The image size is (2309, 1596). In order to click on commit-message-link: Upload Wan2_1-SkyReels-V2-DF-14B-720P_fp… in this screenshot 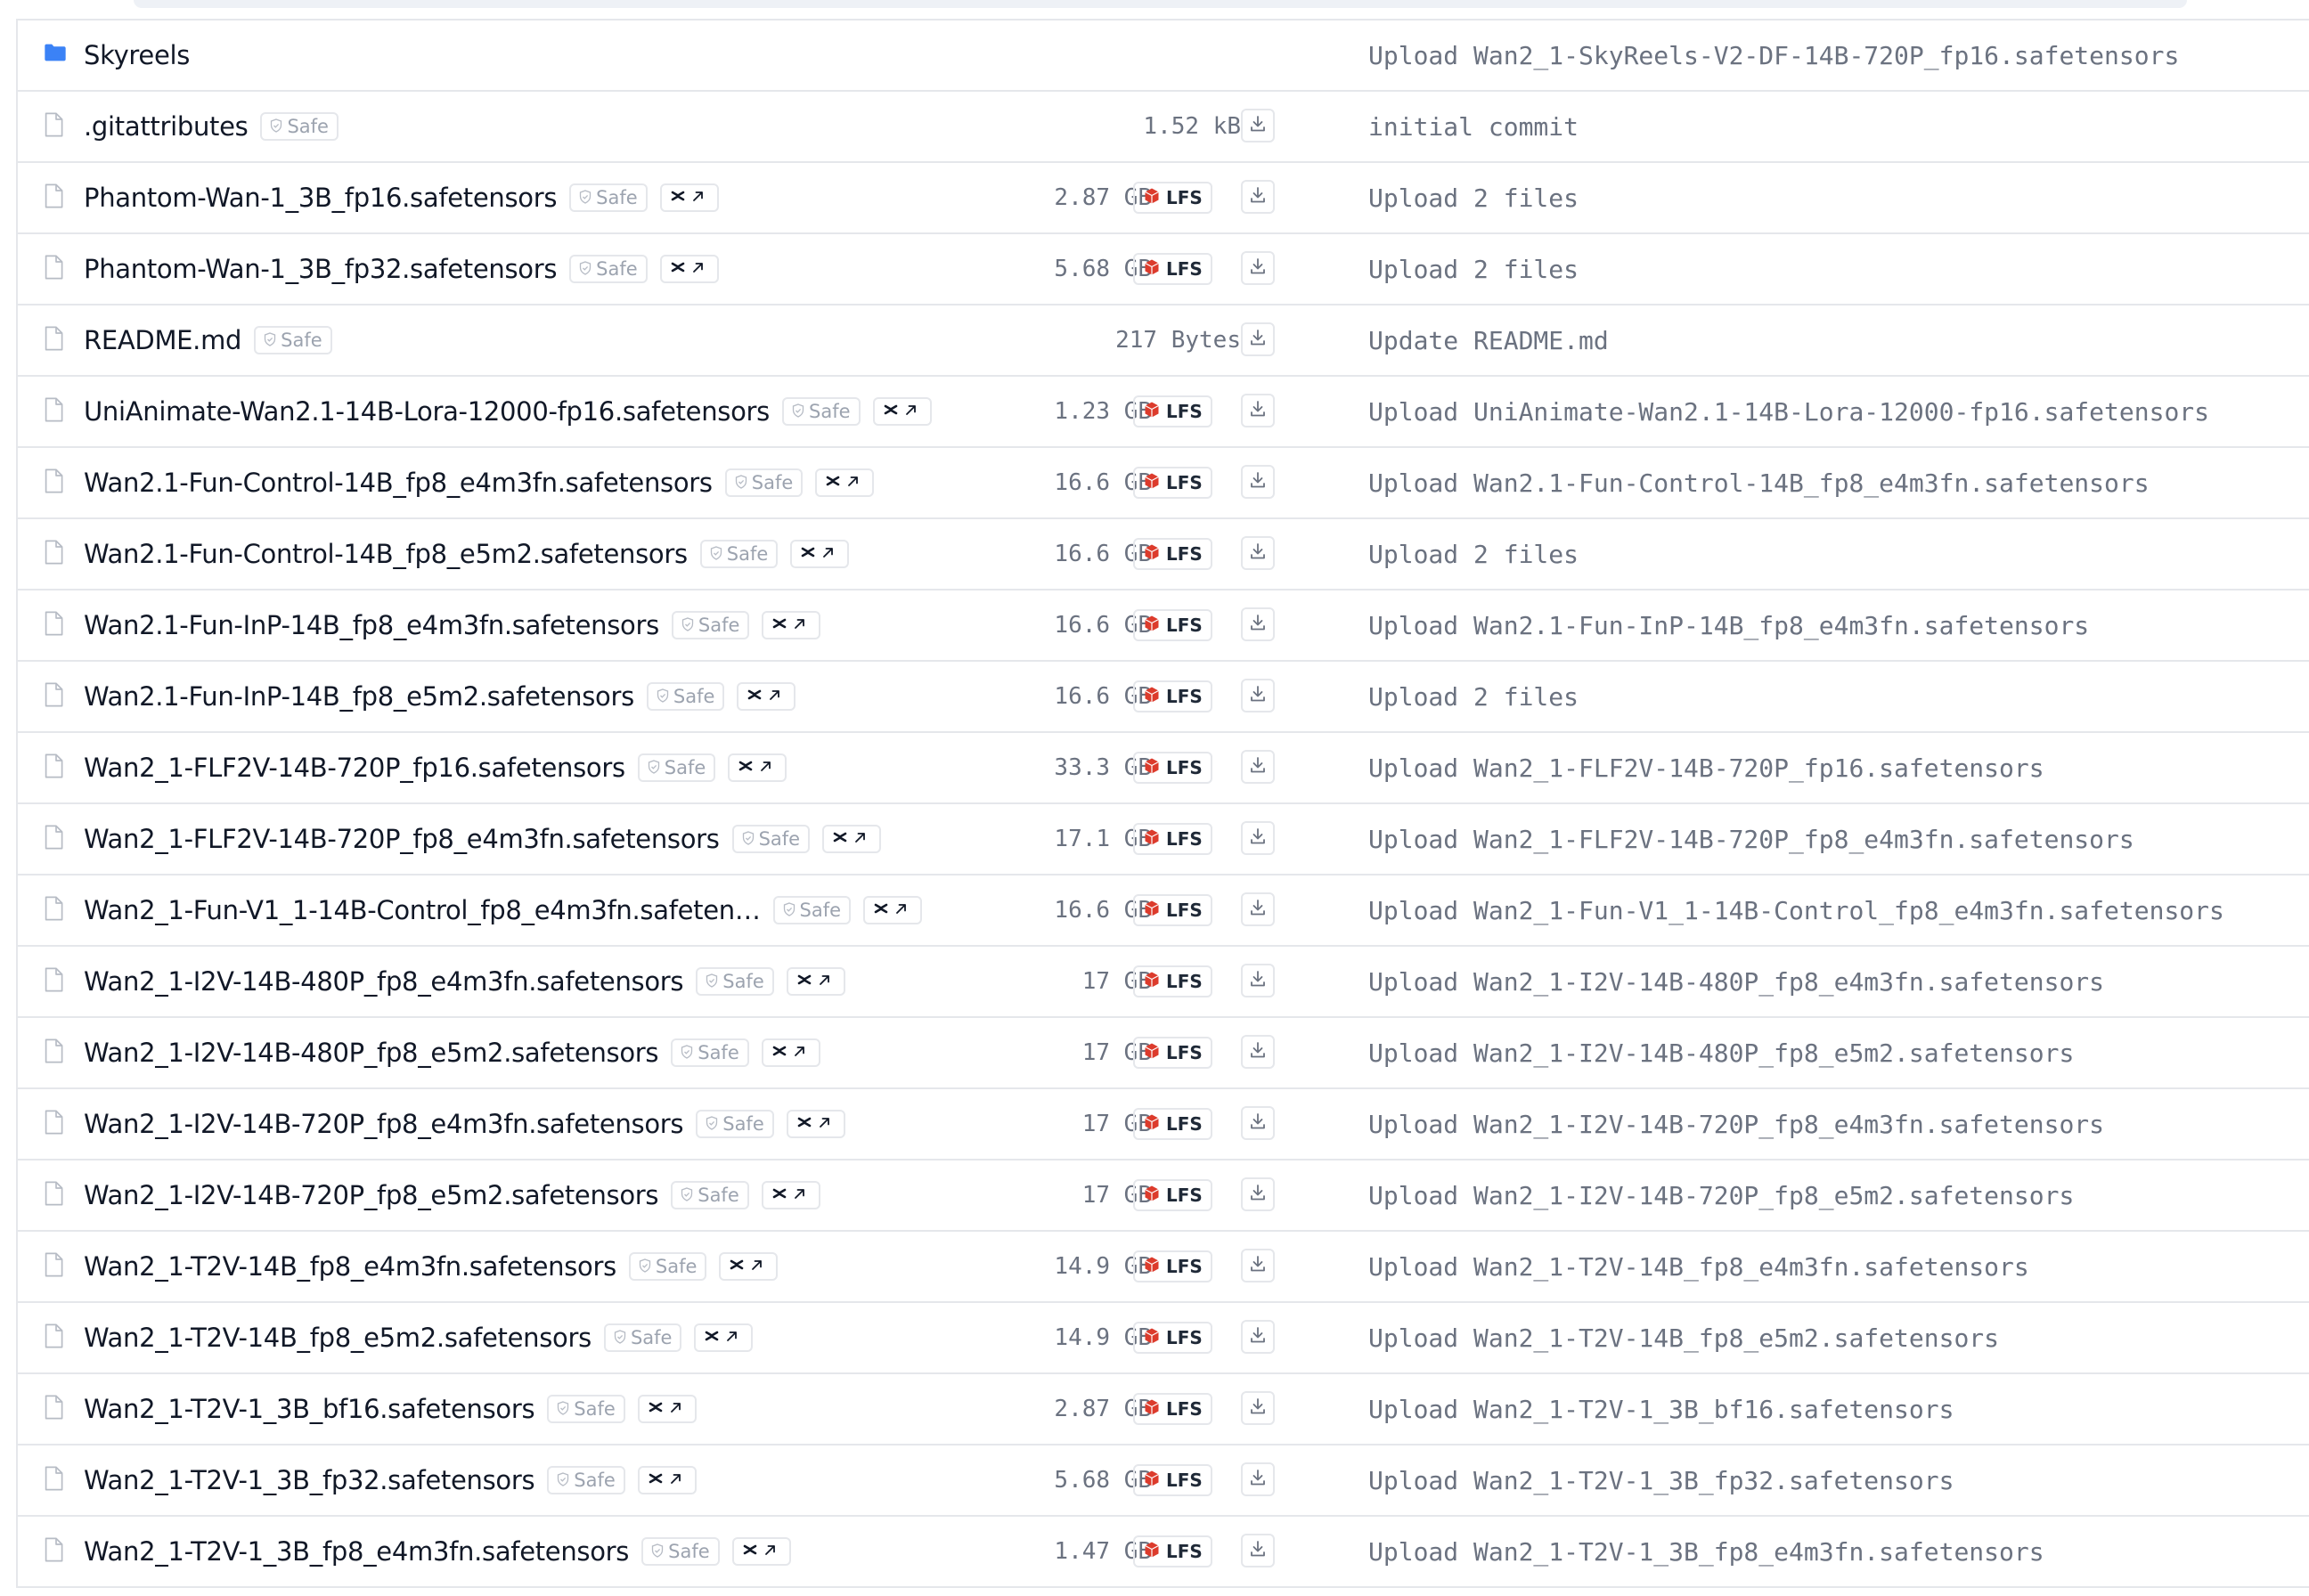, I will do `click(1773, 55)`.